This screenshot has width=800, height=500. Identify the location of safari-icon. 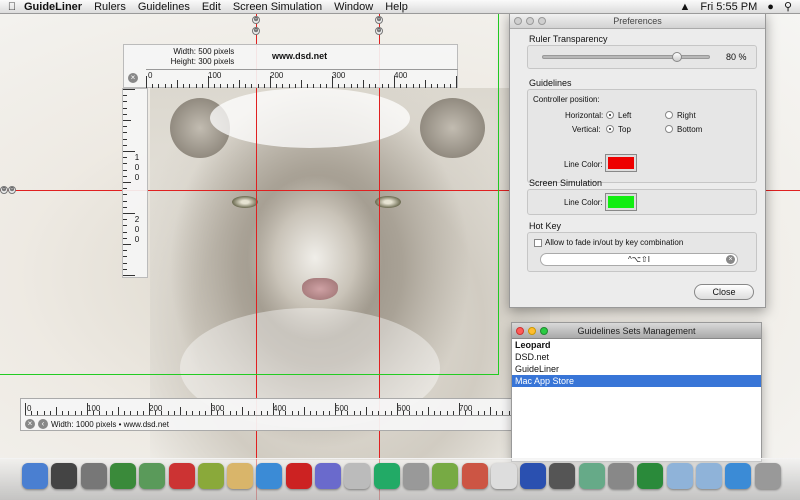
(269, 476).